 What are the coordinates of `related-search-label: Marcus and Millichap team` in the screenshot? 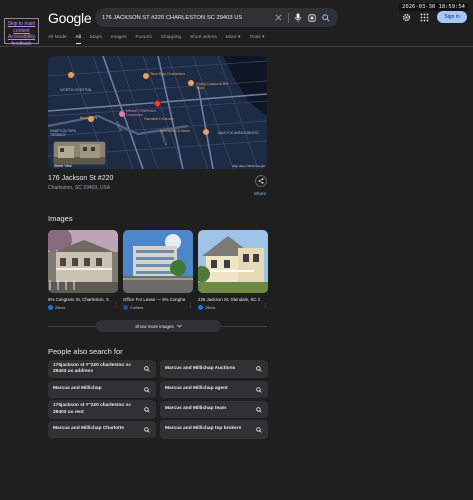 It's located at (196, 409).